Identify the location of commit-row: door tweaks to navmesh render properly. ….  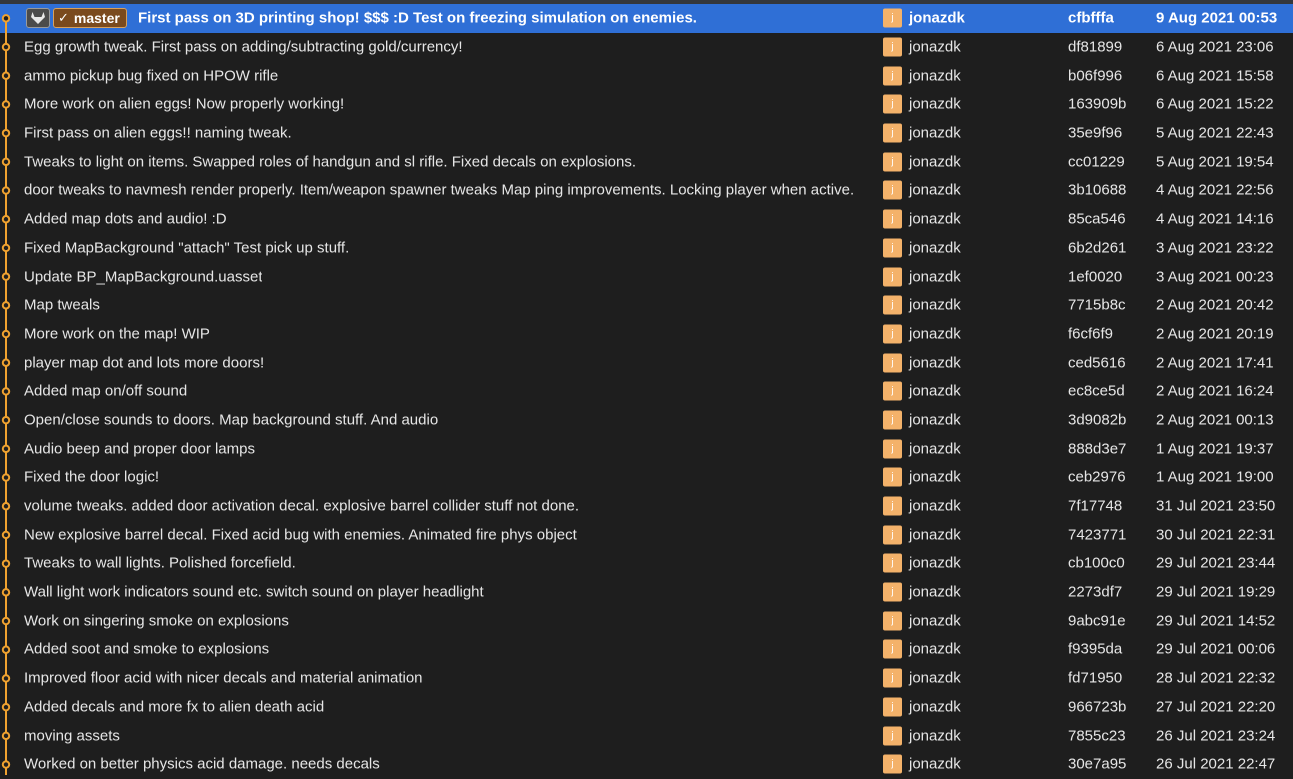
(646, 190).